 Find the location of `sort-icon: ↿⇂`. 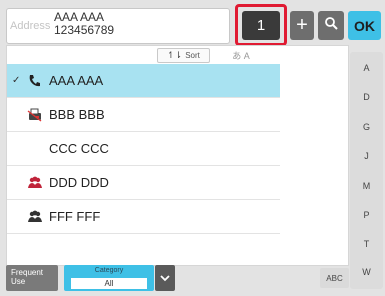

sort-icon: ↿⇂ is located at coordinates (175, 55).